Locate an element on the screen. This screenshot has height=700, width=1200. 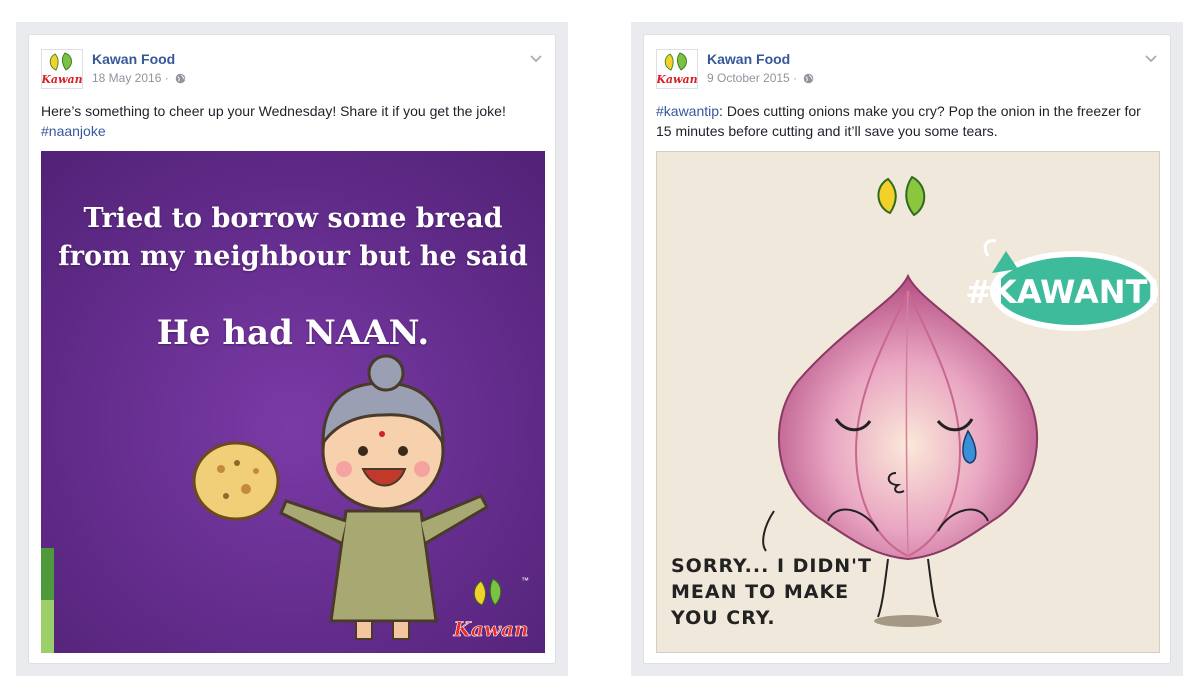
hashtag-link: #kawantip is located at coordinates (687, 111).